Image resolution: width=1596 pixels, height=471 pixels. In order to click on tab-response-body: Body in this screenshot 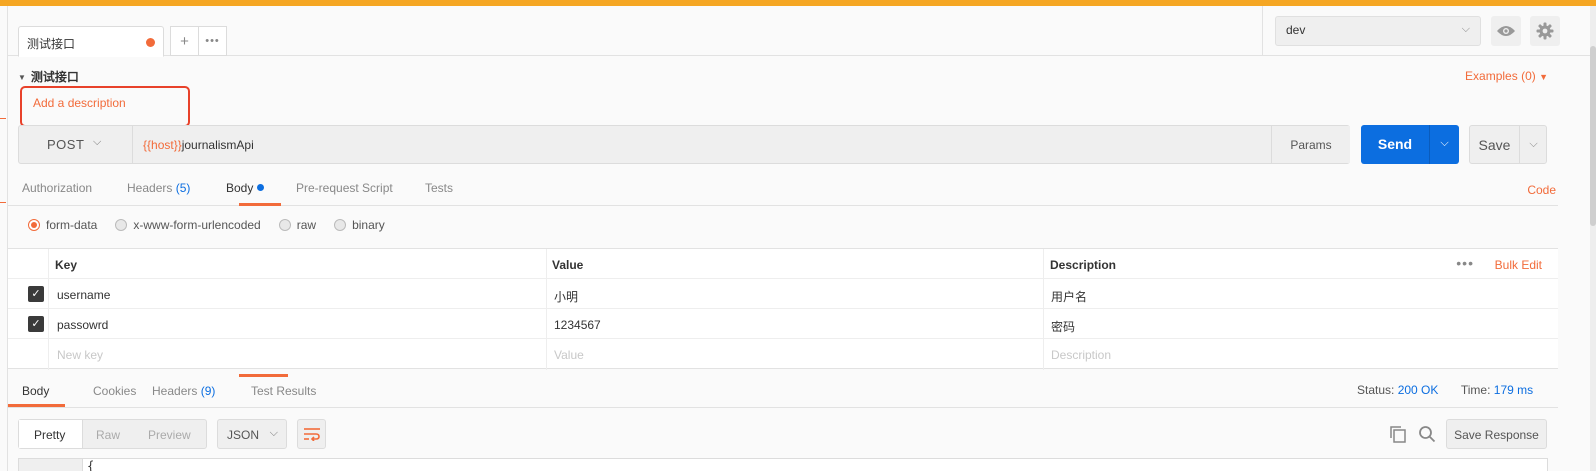, I will do `click(35, 391)`.